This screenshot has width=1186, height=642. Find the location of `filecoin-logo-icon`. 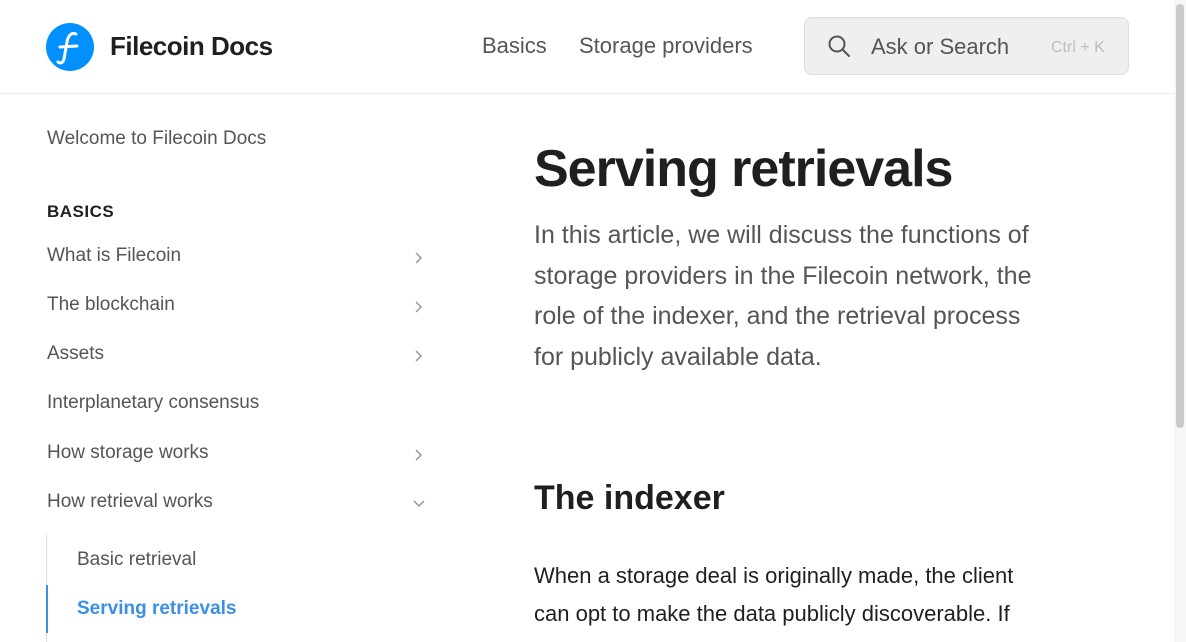

filecoin-logo-icon is located at coordinates (70, 47).